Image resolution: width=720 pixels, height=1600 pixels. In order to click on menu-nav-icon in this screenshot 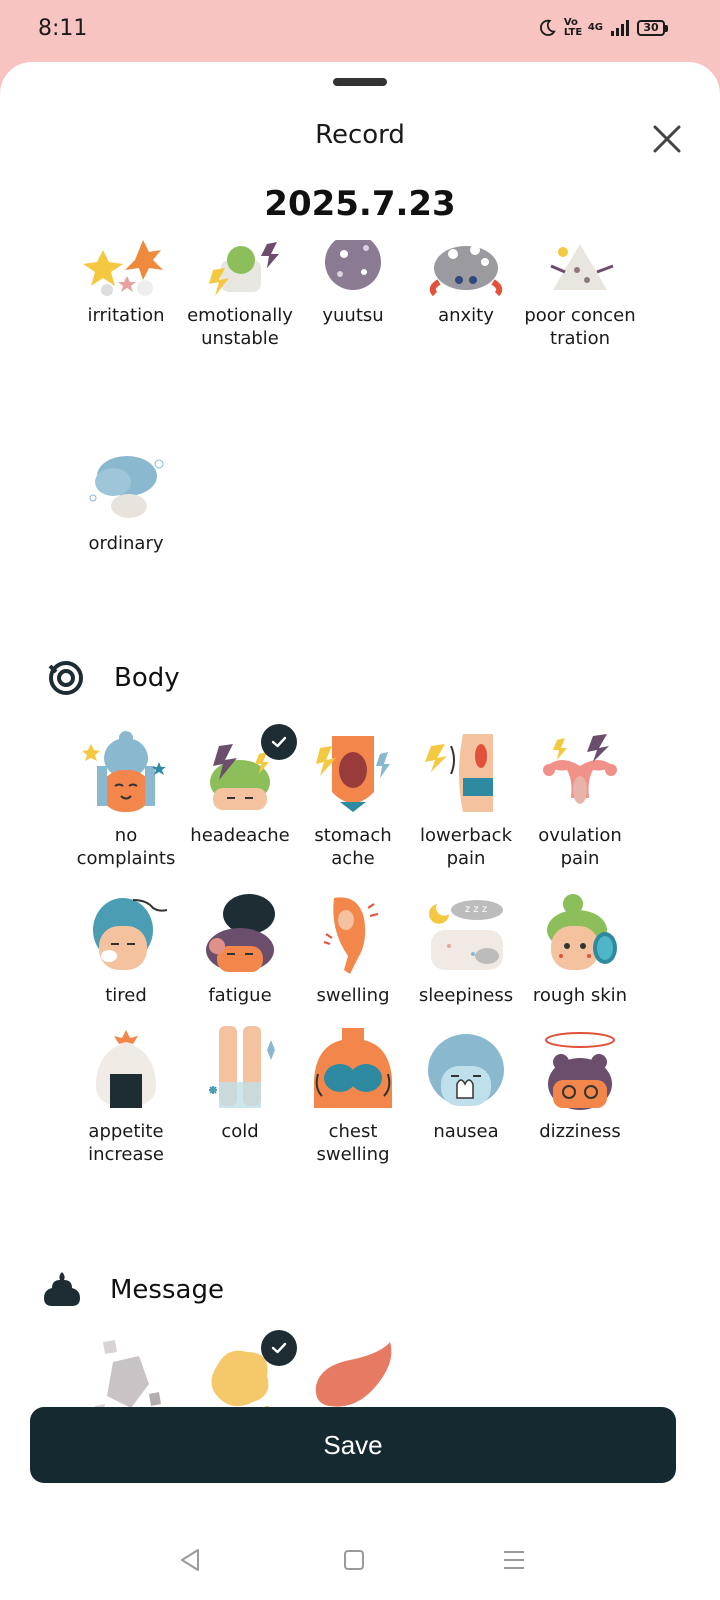, I will do `click(514, 1560)`.